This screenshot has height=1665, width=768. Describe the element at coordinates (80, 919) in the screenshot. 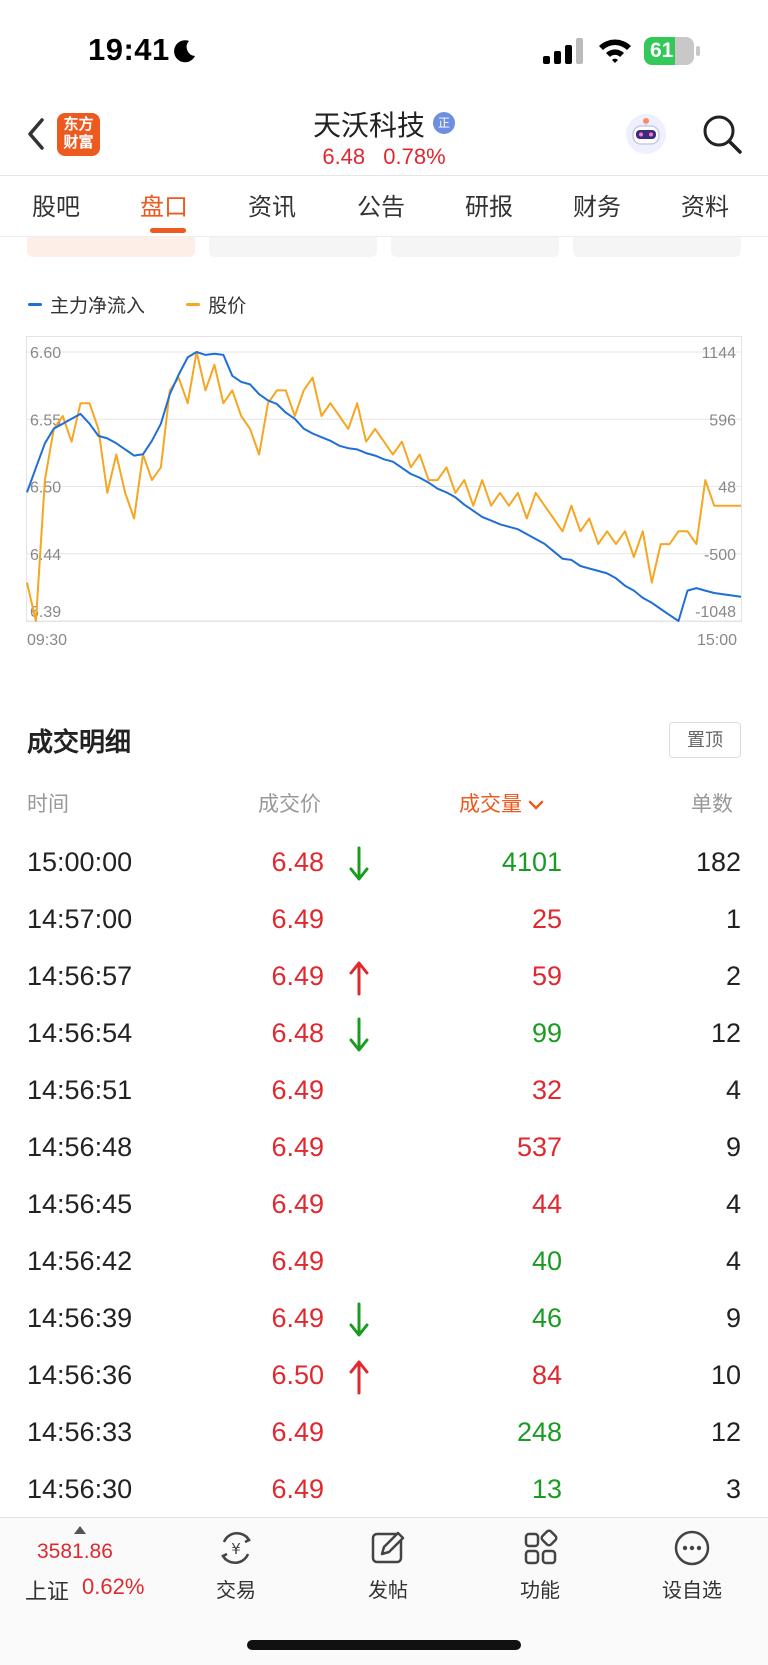

I see `trade-time: 14:57:00` at that location.